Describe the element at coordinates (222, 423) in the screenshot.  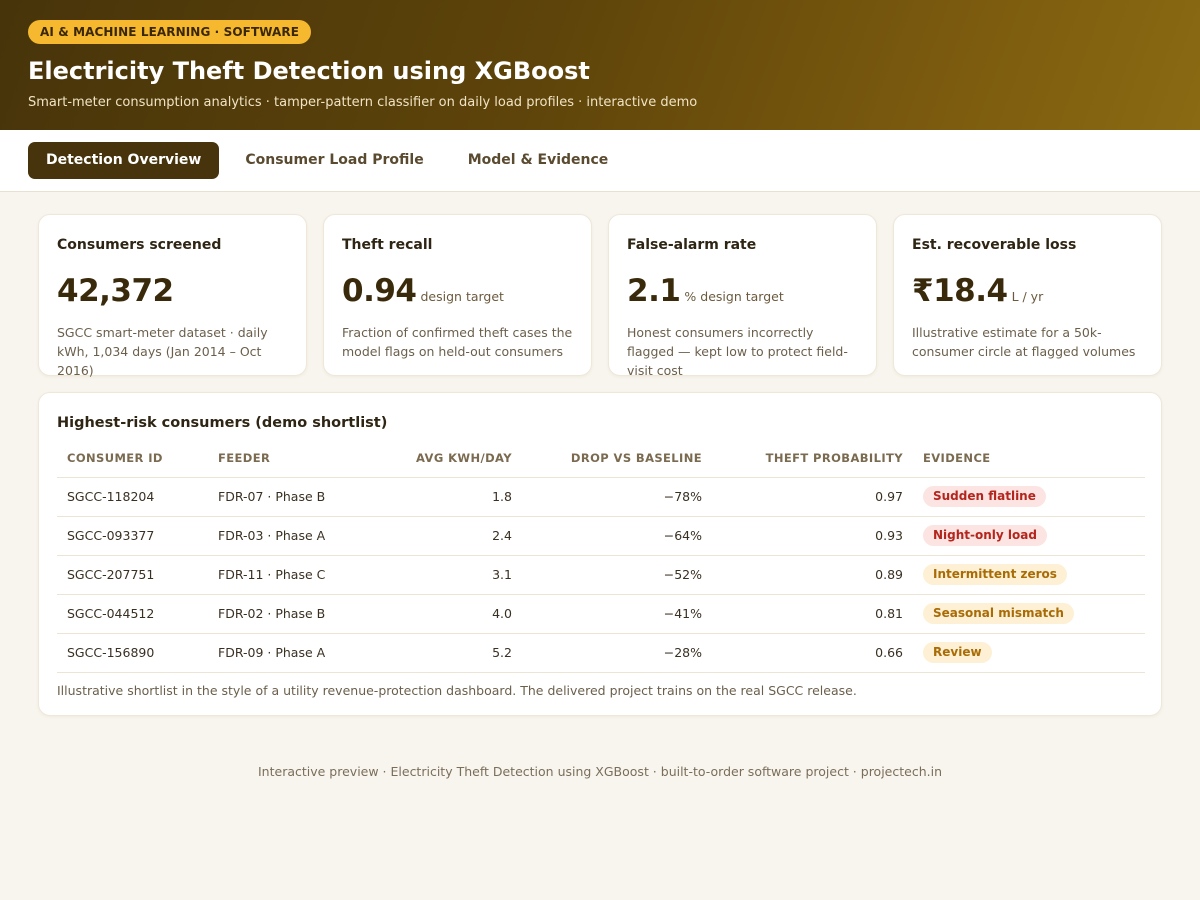
I see `shortlist-title: Highest-risk consumers (demo shortlist)` at that location.